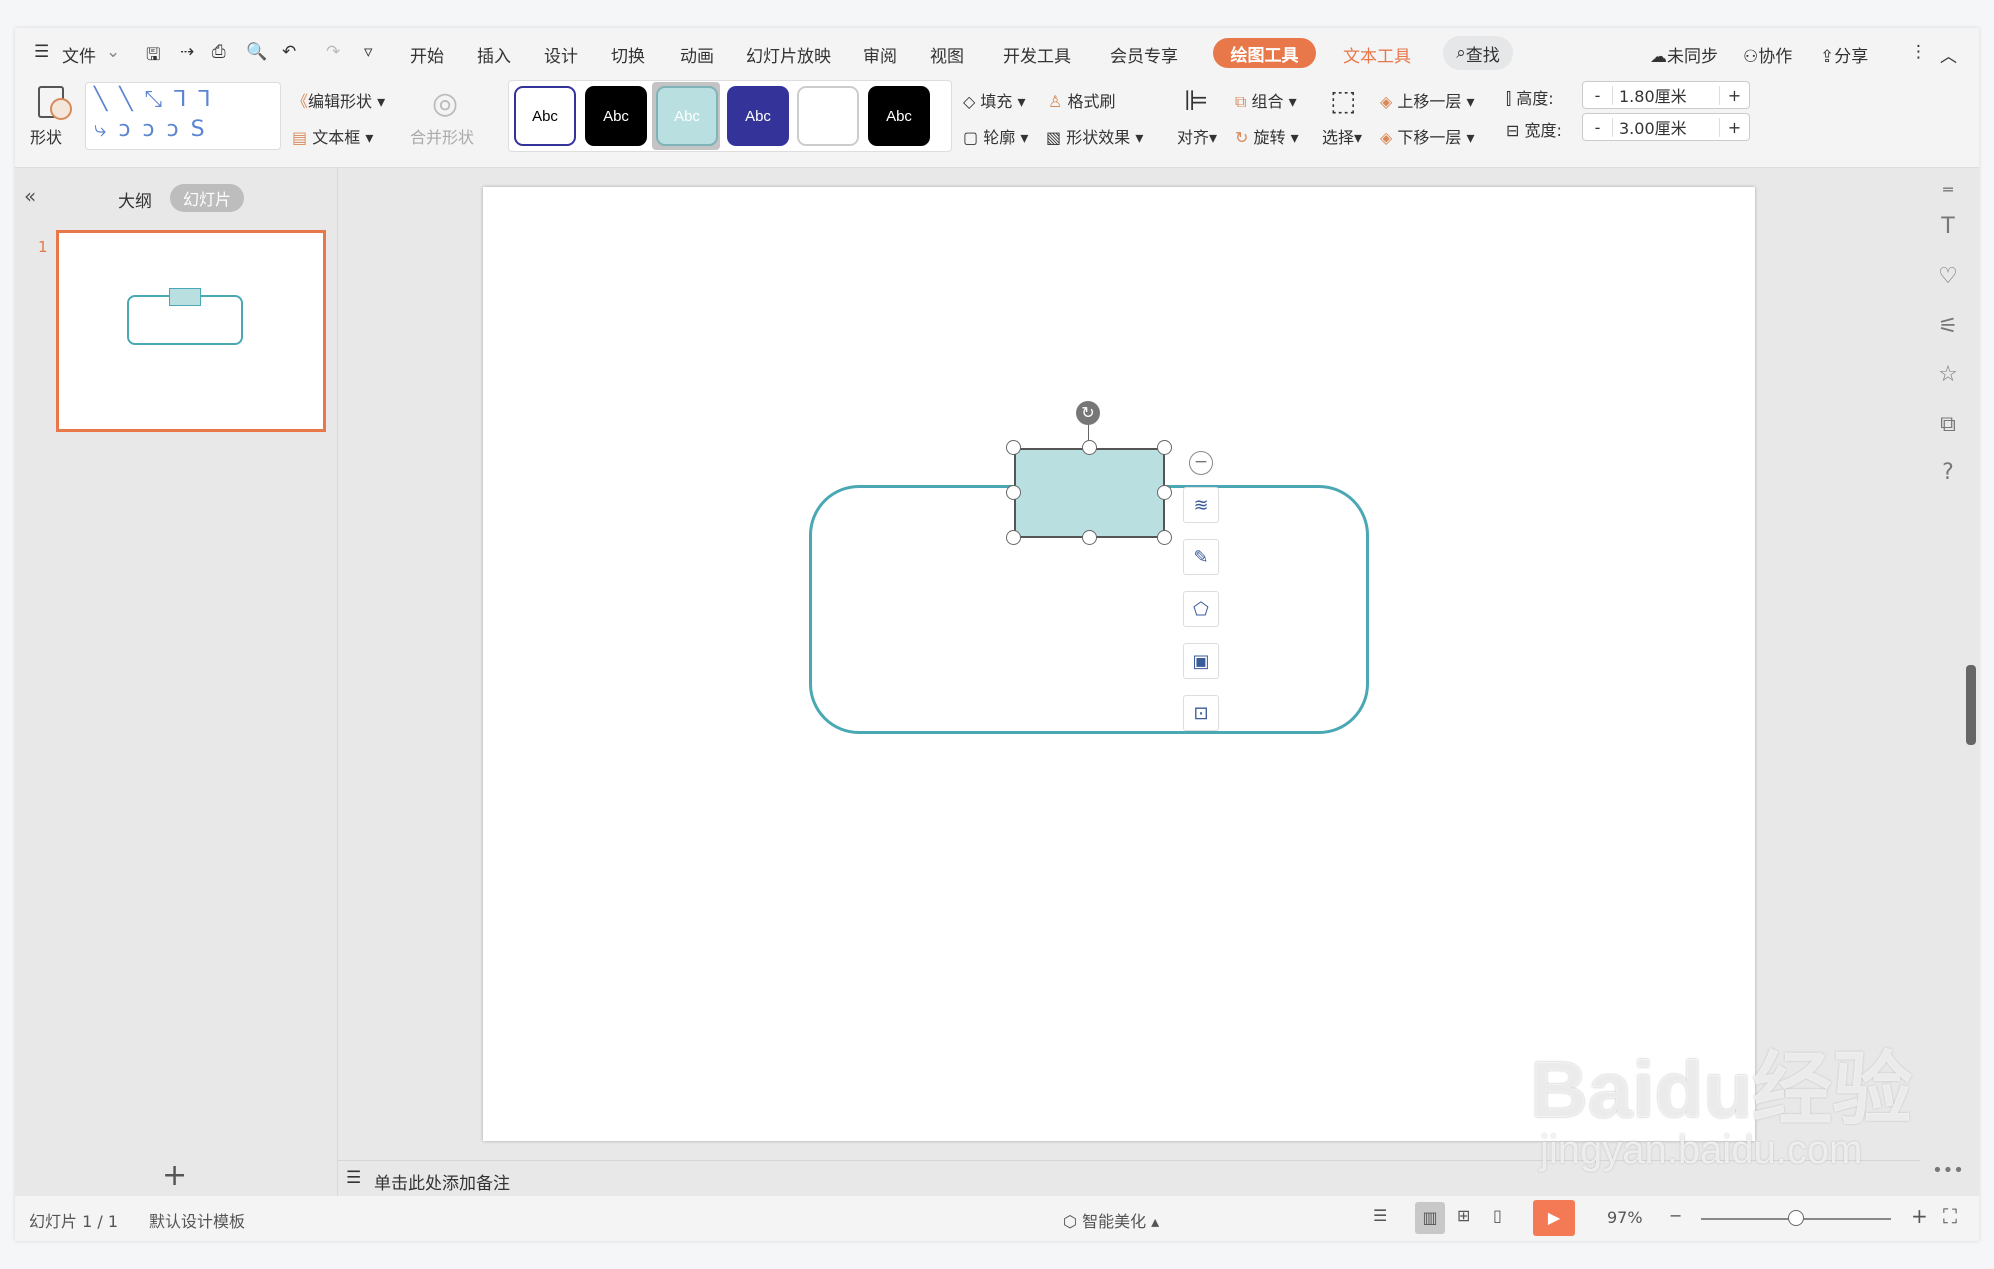 This screenshot has height=1269, width=1994. What do you see at coordinates (1497, 1215) in the screenshot?
I see `reading-view-icon: ▯` at bounding box center [1497, 1215].